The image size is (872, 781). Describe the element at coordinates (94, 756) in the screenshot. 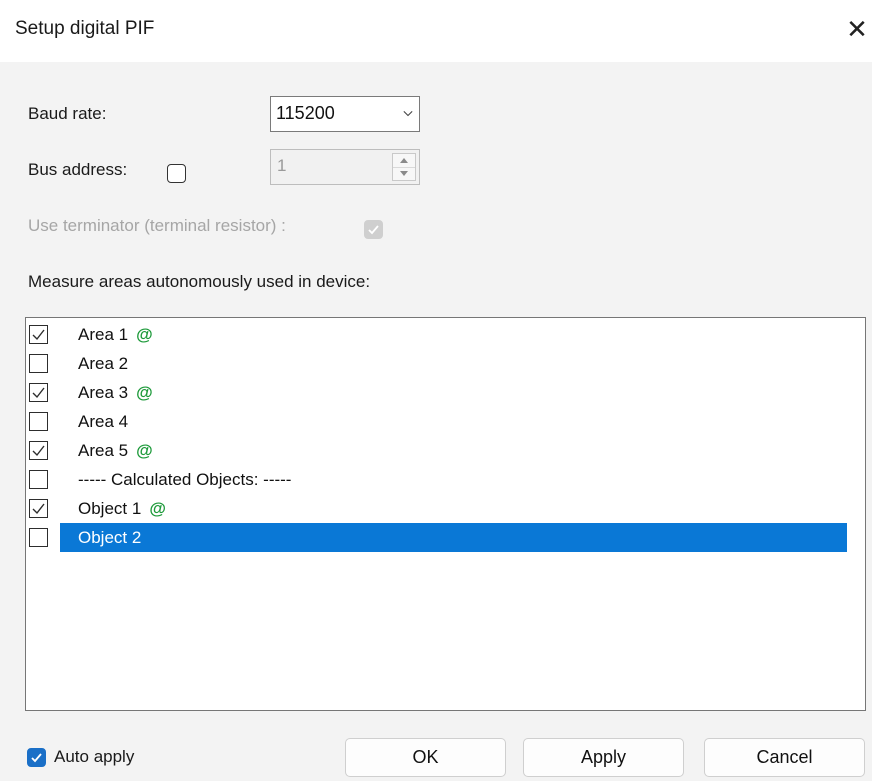

I see `auto-apply-label: Auto apply` at that location.